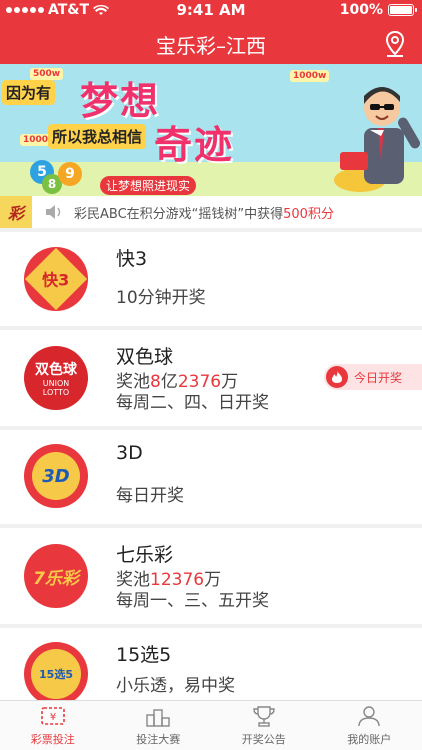 The width and height of the screenshot is (422, 750). Describe the element at coordinates (369, 716) in the screenshot. I see `user-icon` at that location.